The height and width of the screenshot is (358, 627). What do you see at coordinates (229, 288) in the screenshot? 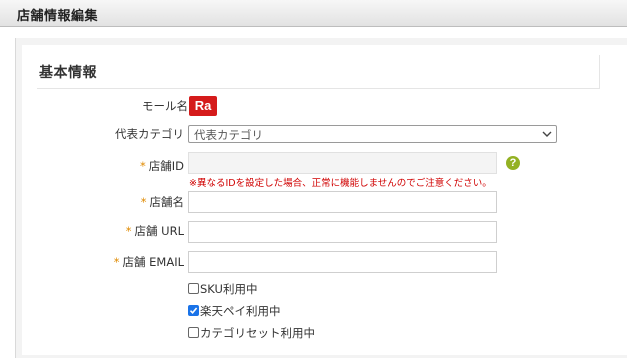
I see `sku-option-label: SKU利用中` at bounding box center [229, 288].